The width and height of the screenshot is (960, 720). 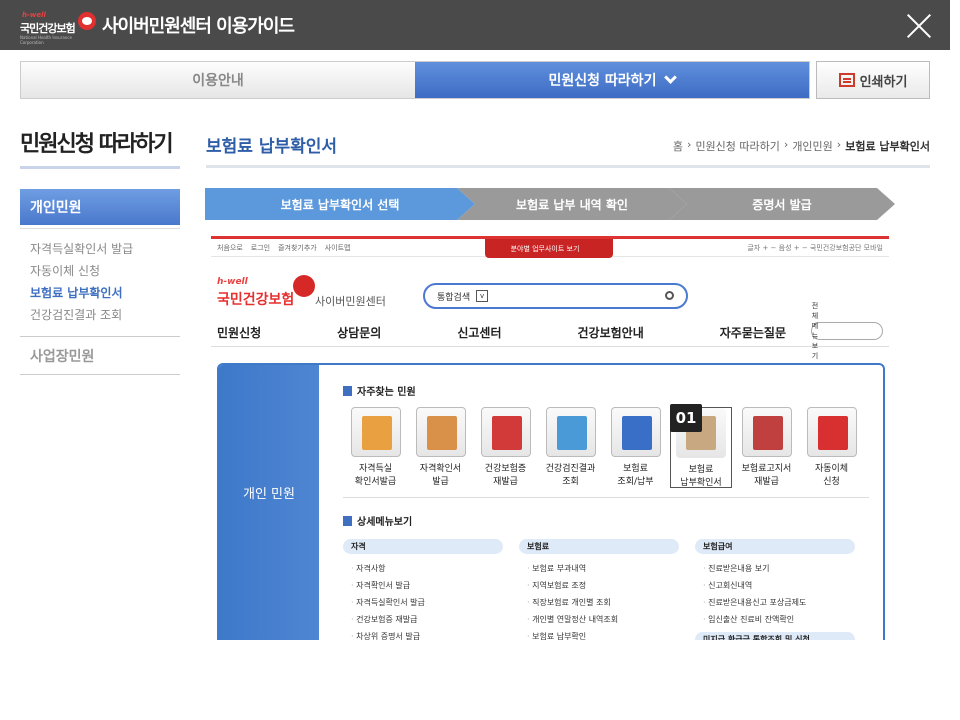 What do you see at coordinates (919, 26) in the screenshot?
I see `close-icon` at bounding box center [919, 26].